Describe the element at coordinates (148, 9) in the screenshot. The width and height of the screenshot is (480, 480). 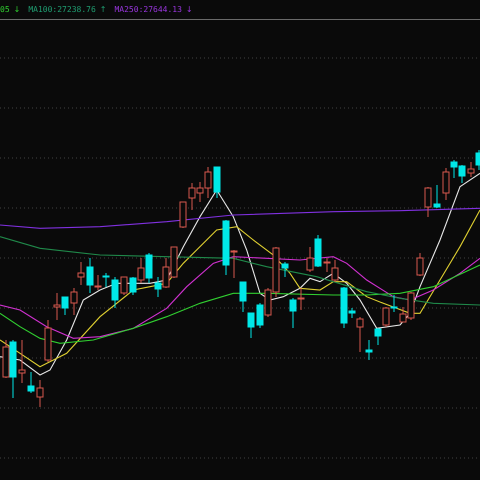
I see `ma-value: MA250:27644.13` at that location.